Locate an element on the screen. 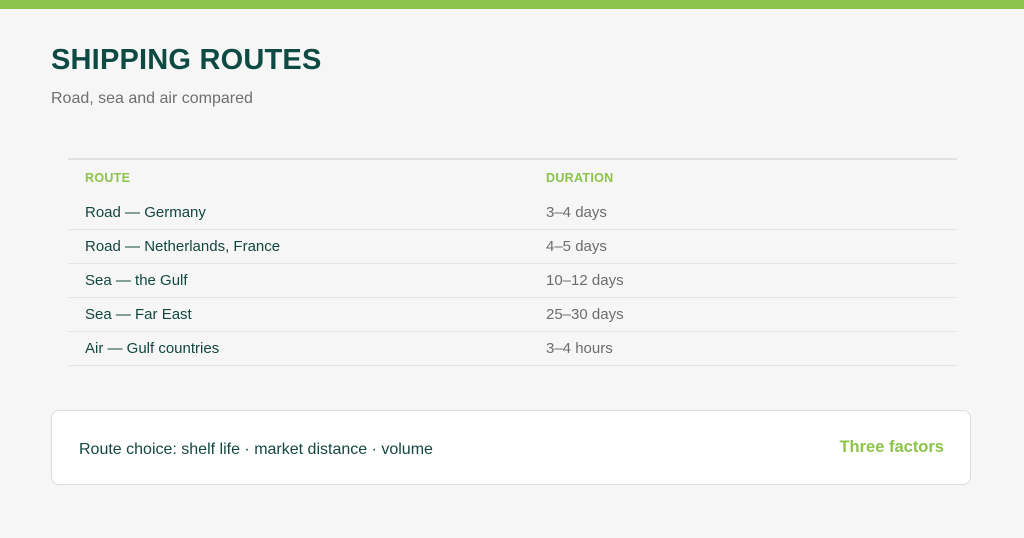 The image size is (1024, 538). table-row: Road — Netherlands, France 4–5 days is located at coordinates (512, 246).